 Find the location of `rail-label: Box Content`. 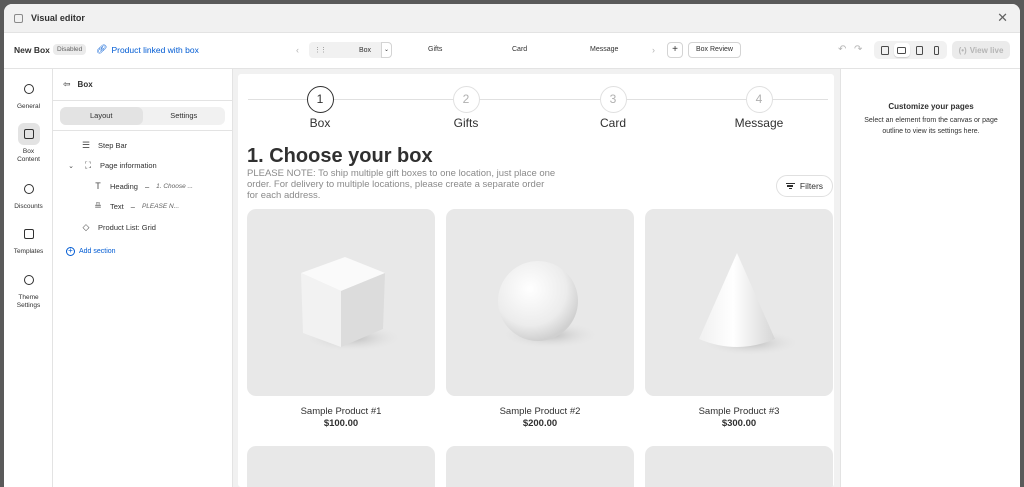

rail-label: Box Content is located at coordinates (28, 155).